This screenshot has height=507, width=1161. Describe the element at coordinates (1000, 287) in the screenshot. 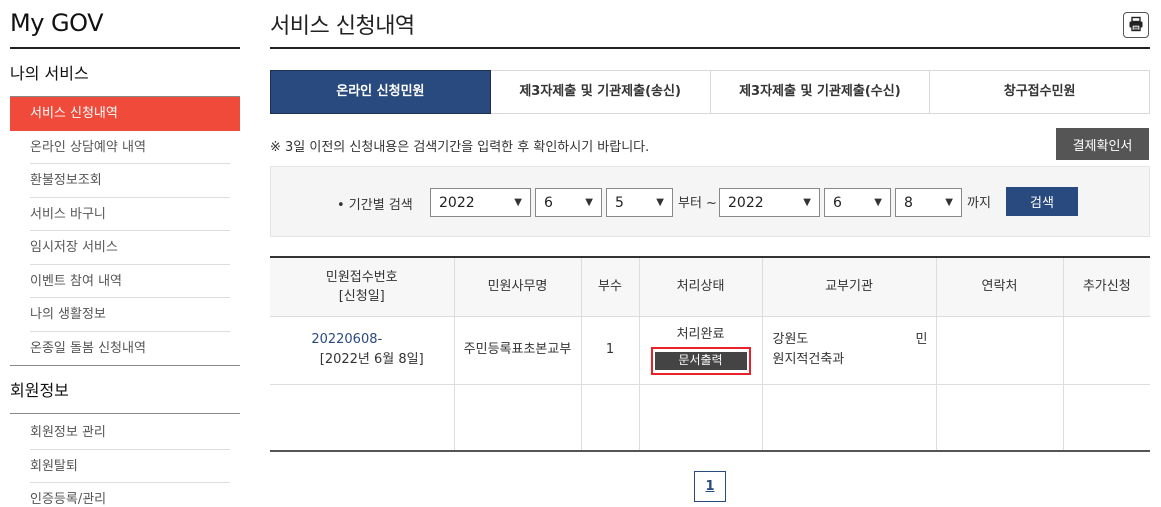

I see `col-header-contact: 연락처` at that location.